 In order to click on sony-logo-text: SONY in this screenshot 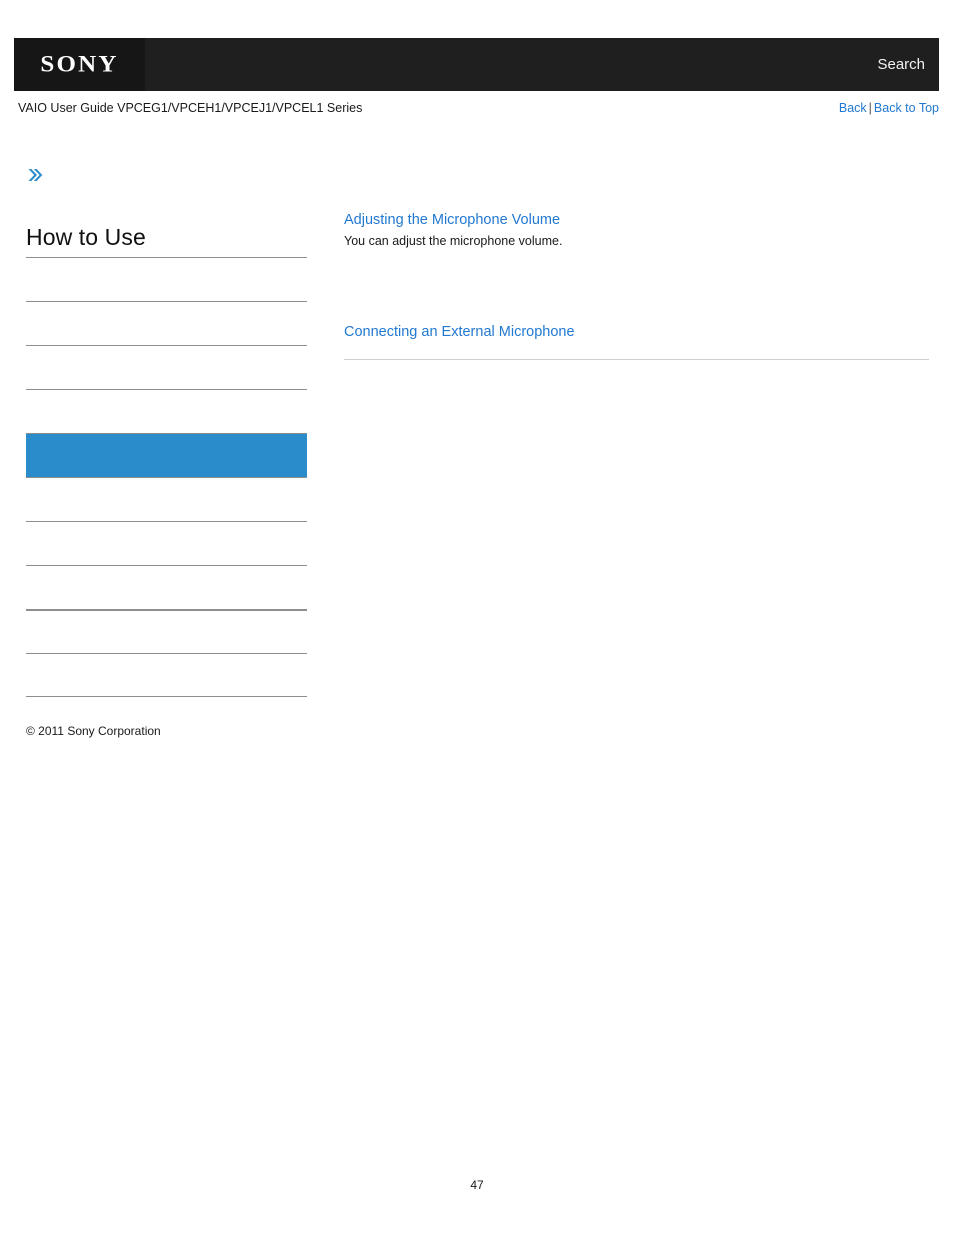, I will do `click(79, 64)`.